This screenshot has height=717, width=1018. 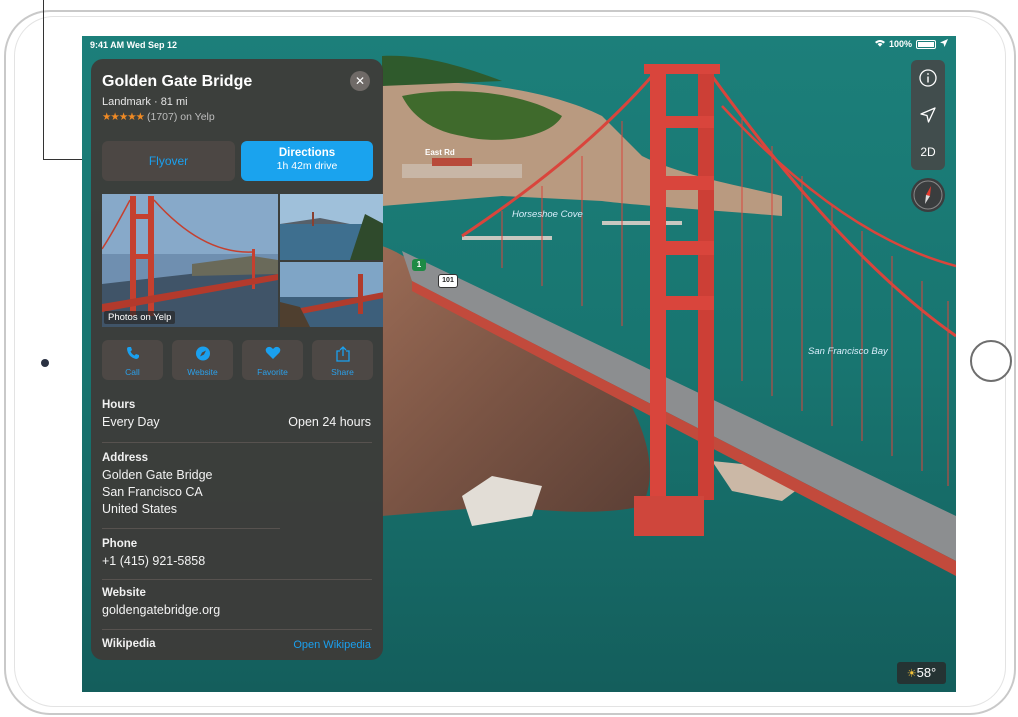 What do you see at coordinates (181, 117) in the screenshot?
I see `rating-text: (1707) on Yelp` at bounding box center [181, 117].